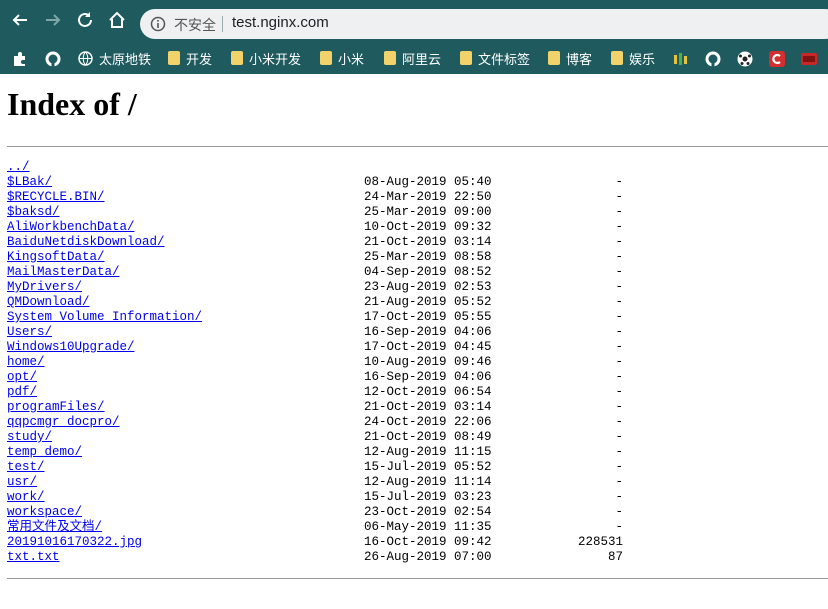 The width and height of the screenshot is (828, 609). Describe the element at coordinates (315, 497) in the screenshot. I see `listing-row: work/15-Jul-2019 03:23 -` at that location.